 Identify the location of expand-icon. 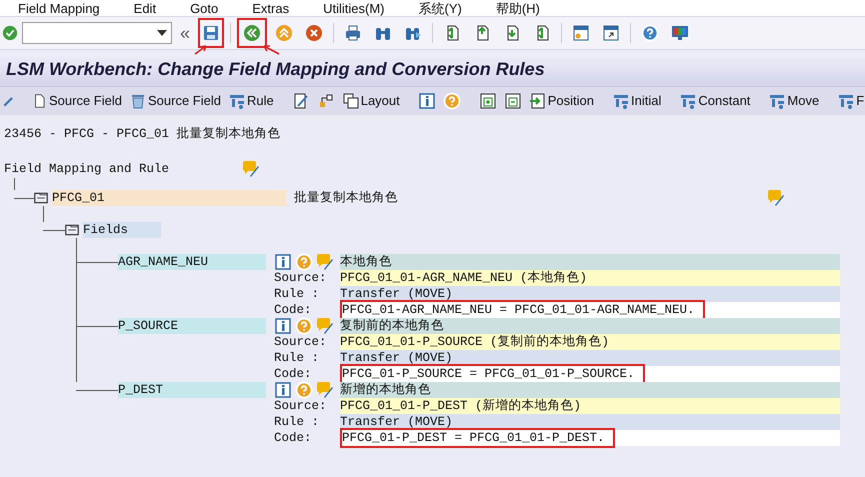
(487, 101).